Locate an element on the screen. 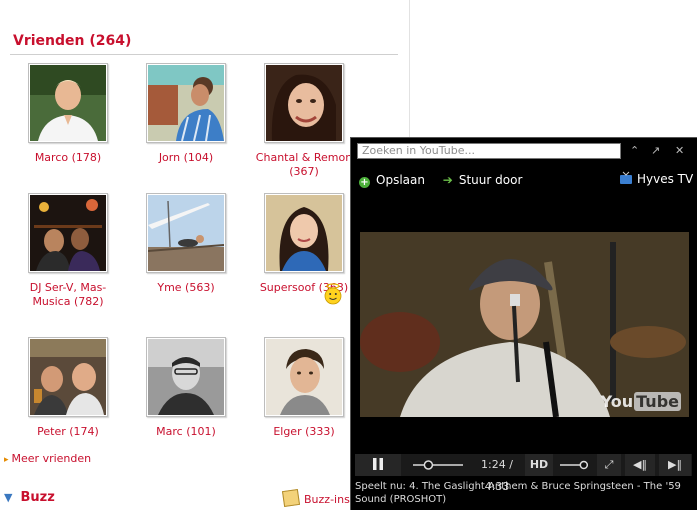 This screenshot has height=510, width=697. friend-name: Marco (178) is located at coordinates (68, 158).